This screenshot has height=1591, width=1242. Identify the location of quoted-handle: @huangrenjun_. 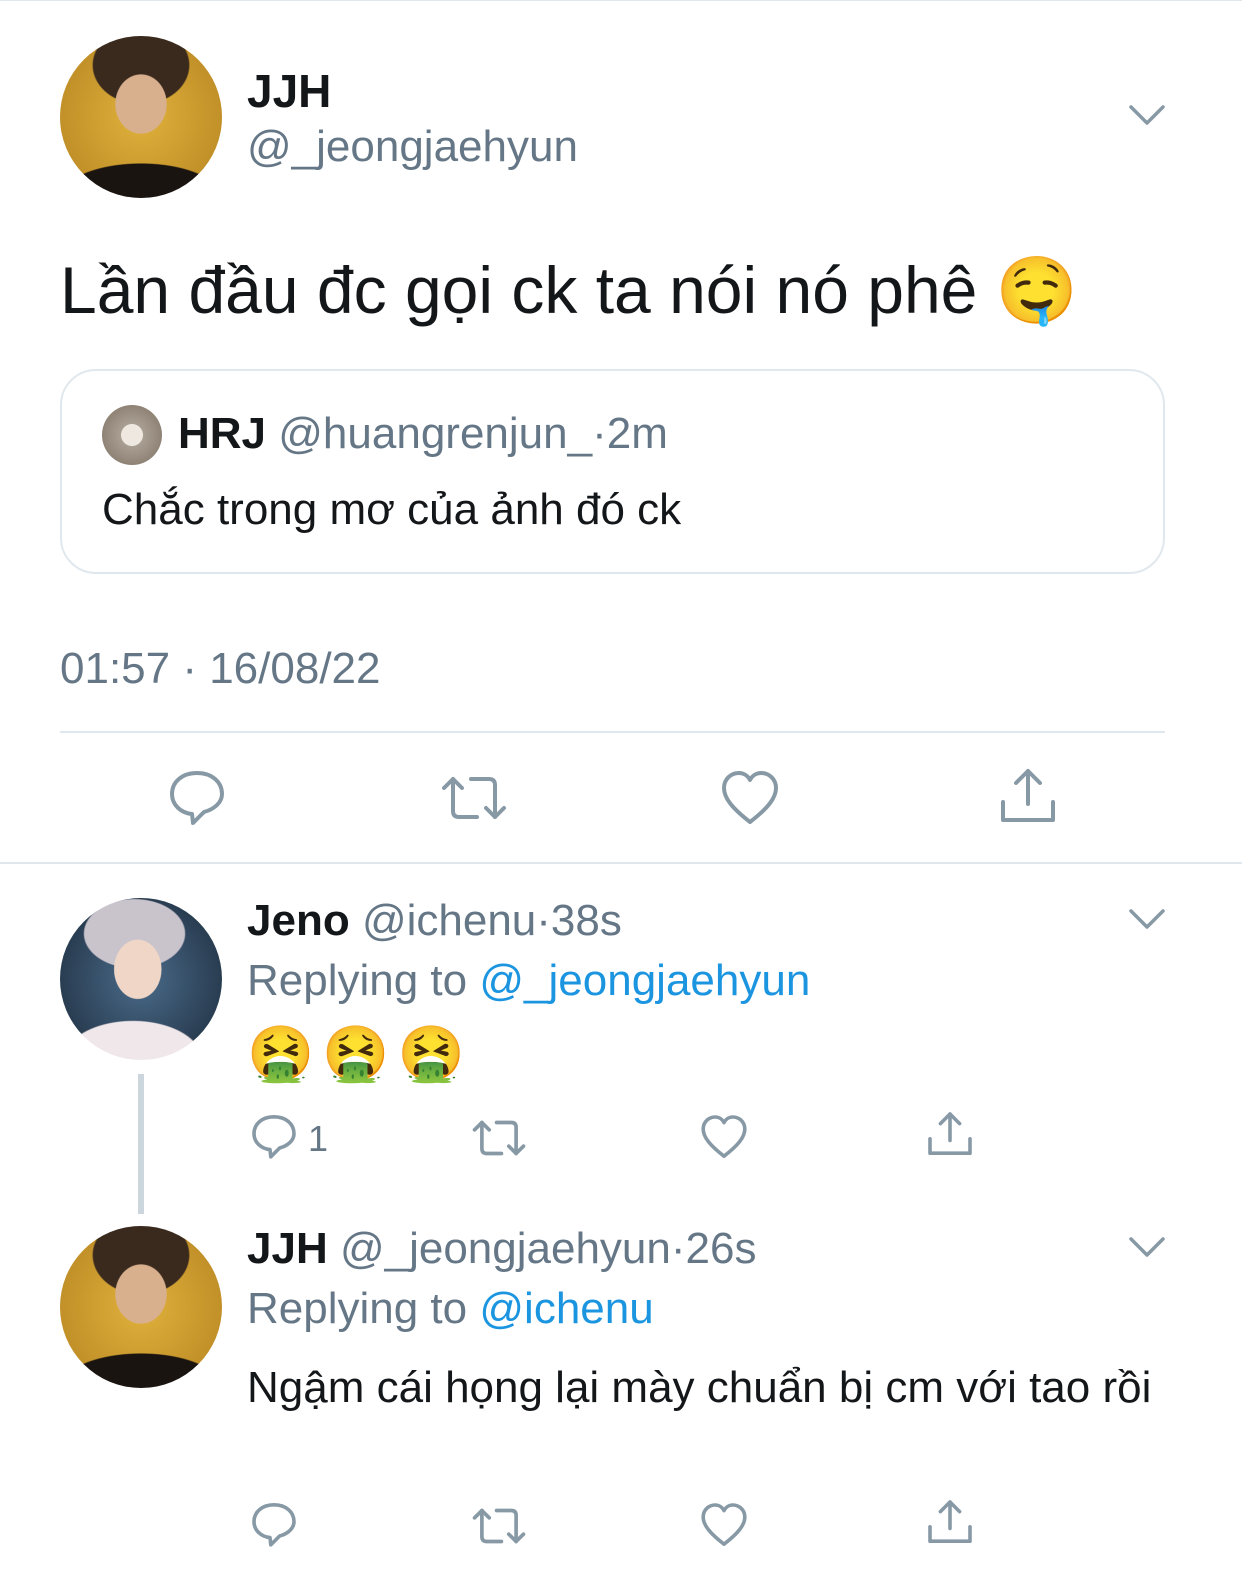
(435, 433).